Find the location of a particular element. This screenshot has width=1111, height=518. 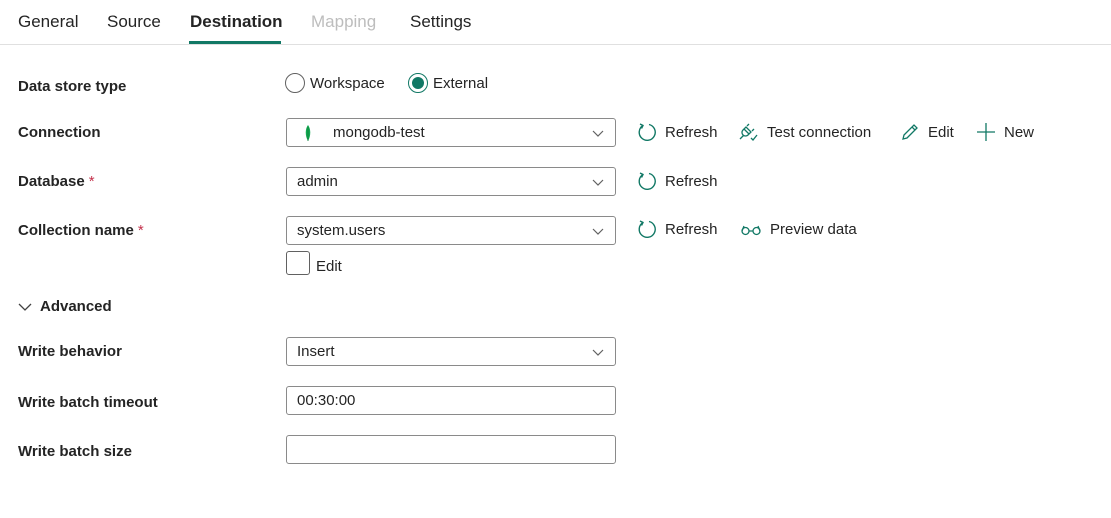

connection-refresh-button: Refresh is located at coordinates (677, 132).